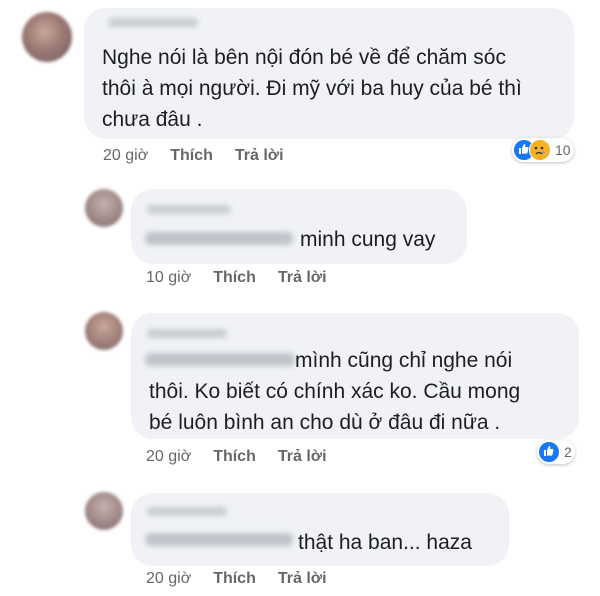  I want to click on reaction-count: 2, so click(568, 452).